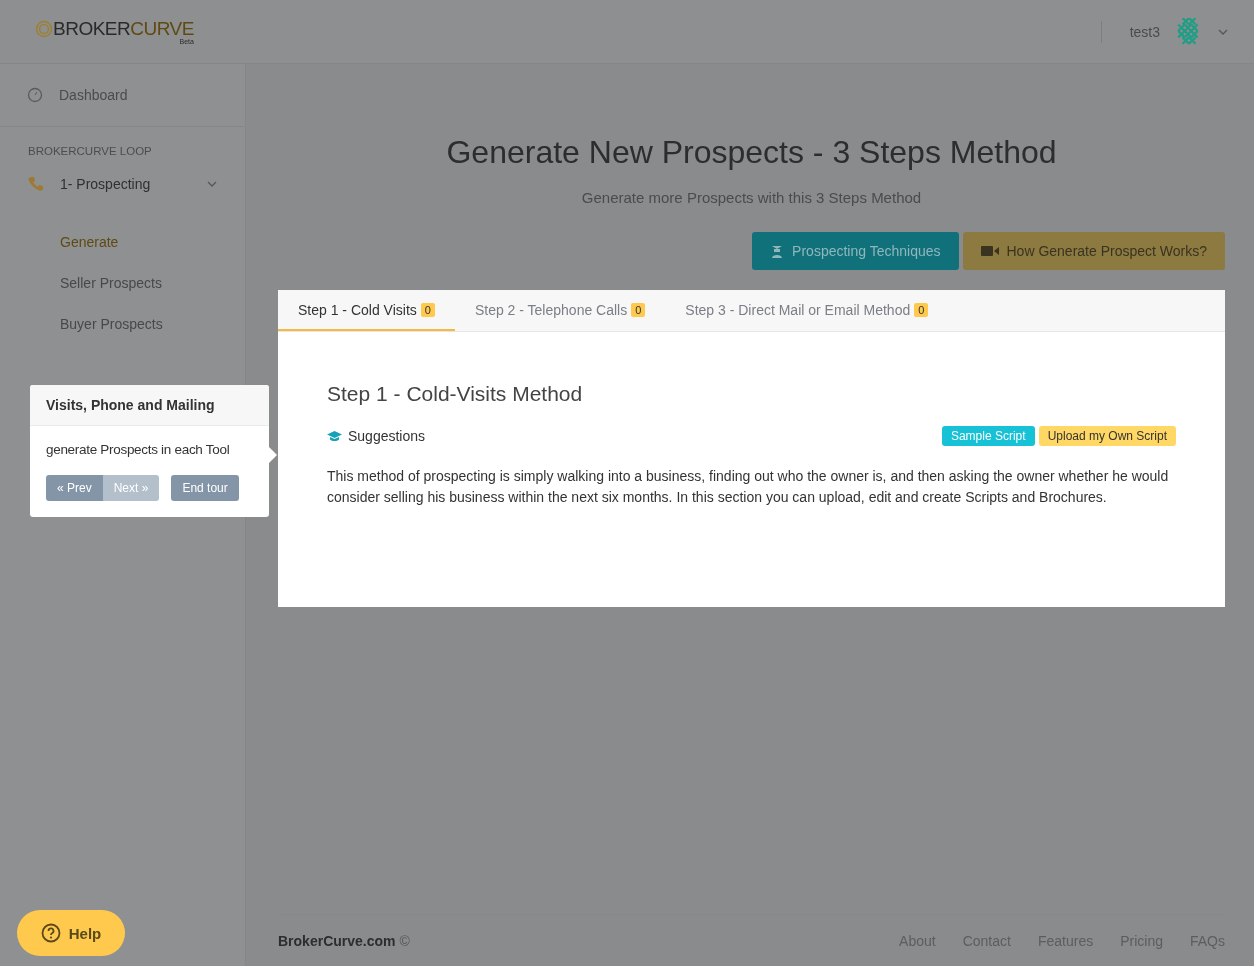  I want to click on footer-brand: BrokerCurve.com, so click(337, 940).